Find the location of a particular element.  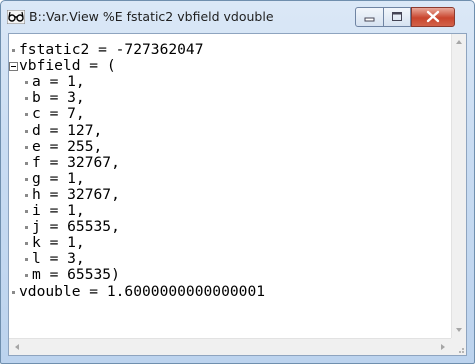

variable-line: d = 127, is located at coordinates (67, 130).